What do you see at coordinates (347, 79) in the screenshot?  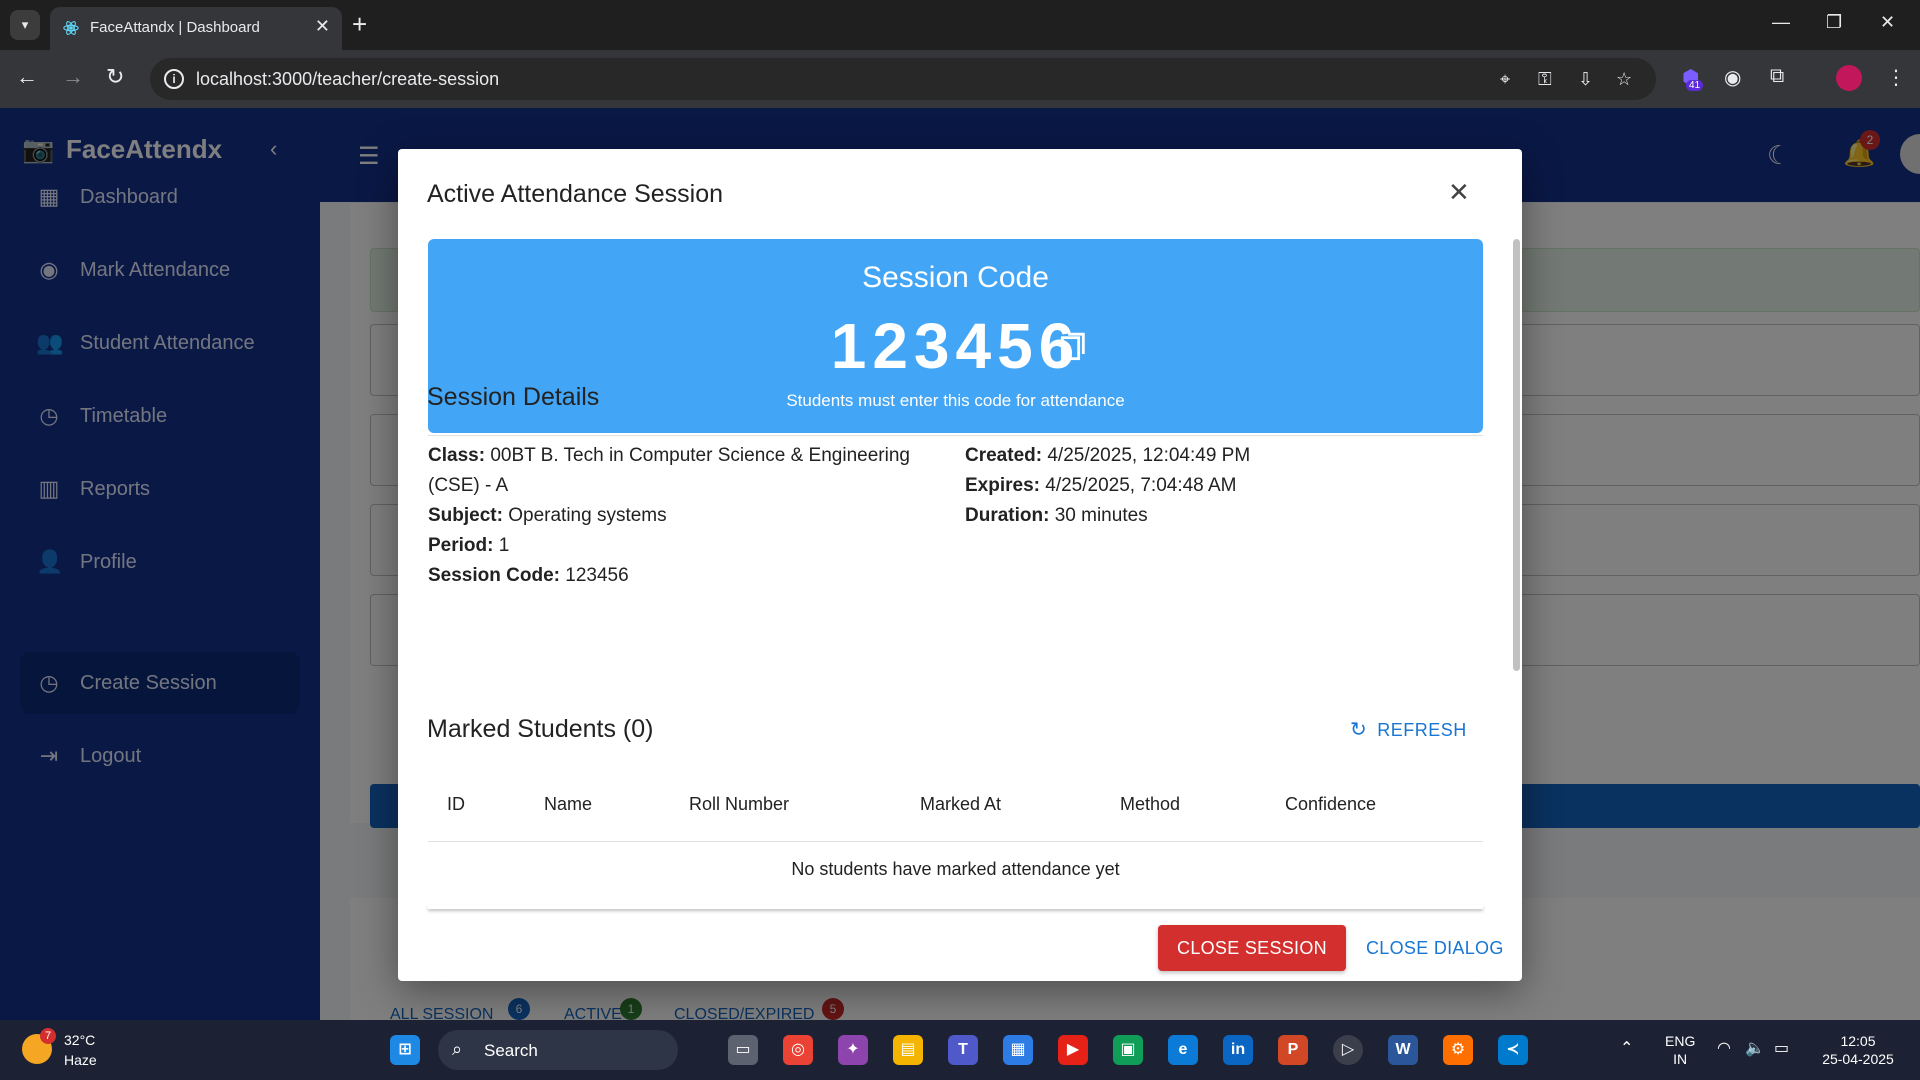 I see `url-text: localhost:3000/teacher/create-session` at bounding box center [347, 79].